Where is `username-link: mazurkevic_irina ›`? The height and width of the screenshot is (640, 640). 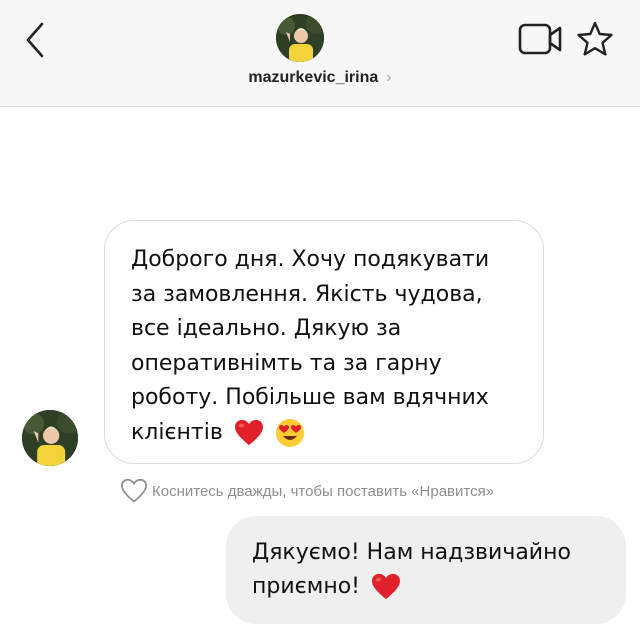
username-link: mazurkevic_irina › is located at coordinates (320, 78).